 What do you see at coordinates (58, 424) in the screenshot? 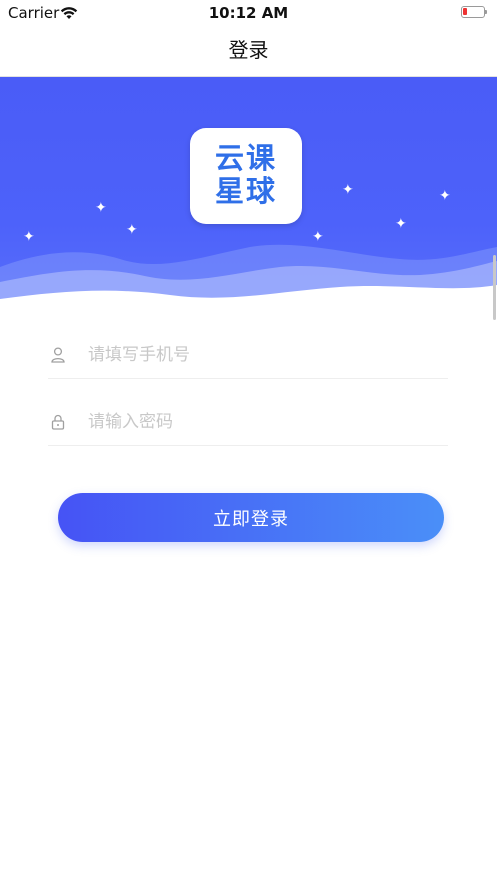
I see `lock-icon` at bounding box center [58, 424].